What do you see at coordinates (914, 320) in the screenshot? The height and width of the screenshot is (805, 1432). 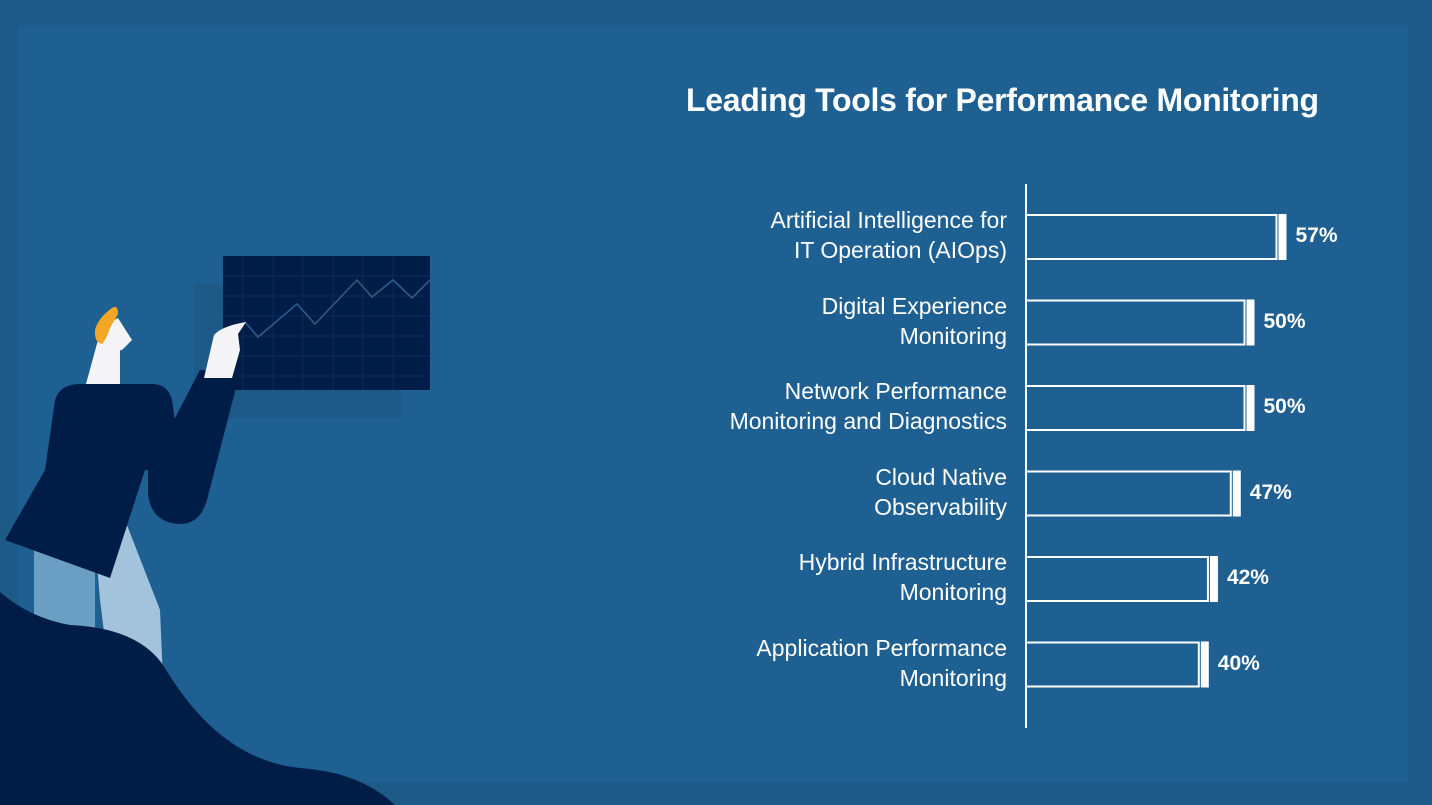 I see `category-label: Digital Experience Monitoring` at bounding box center [914, 320].